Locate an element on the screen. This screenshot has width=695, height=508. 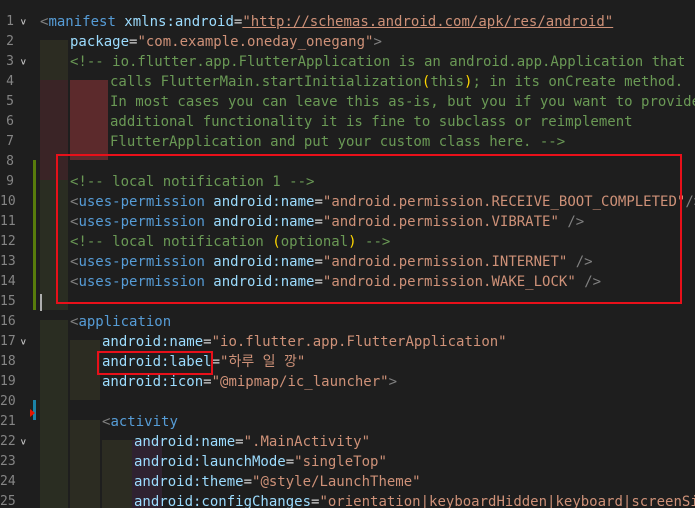
code-line-23: android:launchMode="singleTop" is located at coordinates (260, 462).